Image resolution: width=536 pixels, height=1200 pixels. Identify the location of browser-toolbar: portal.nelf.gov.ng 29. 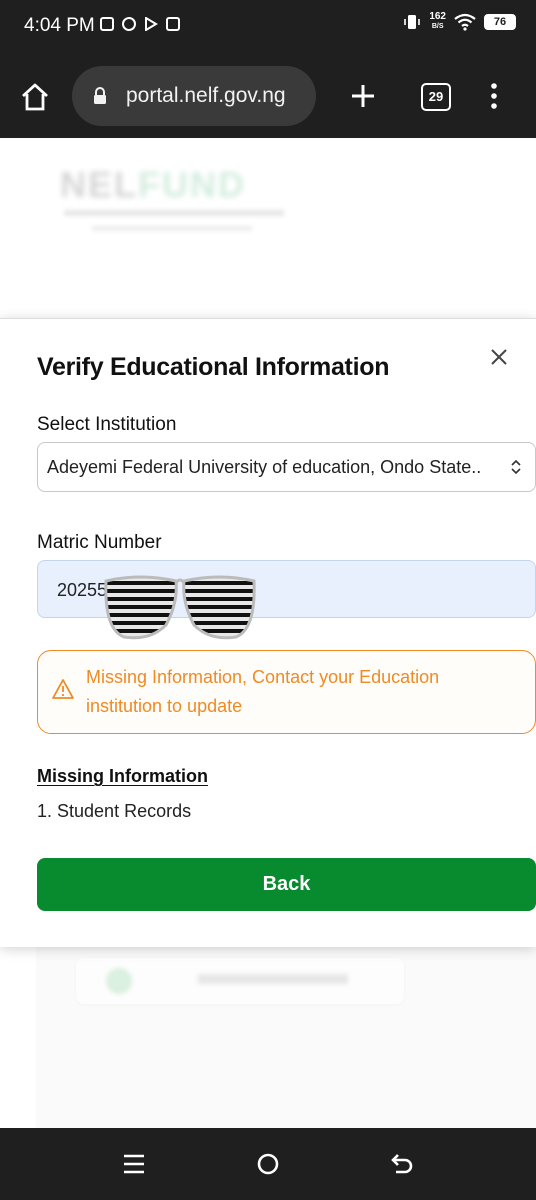
(268, 97).